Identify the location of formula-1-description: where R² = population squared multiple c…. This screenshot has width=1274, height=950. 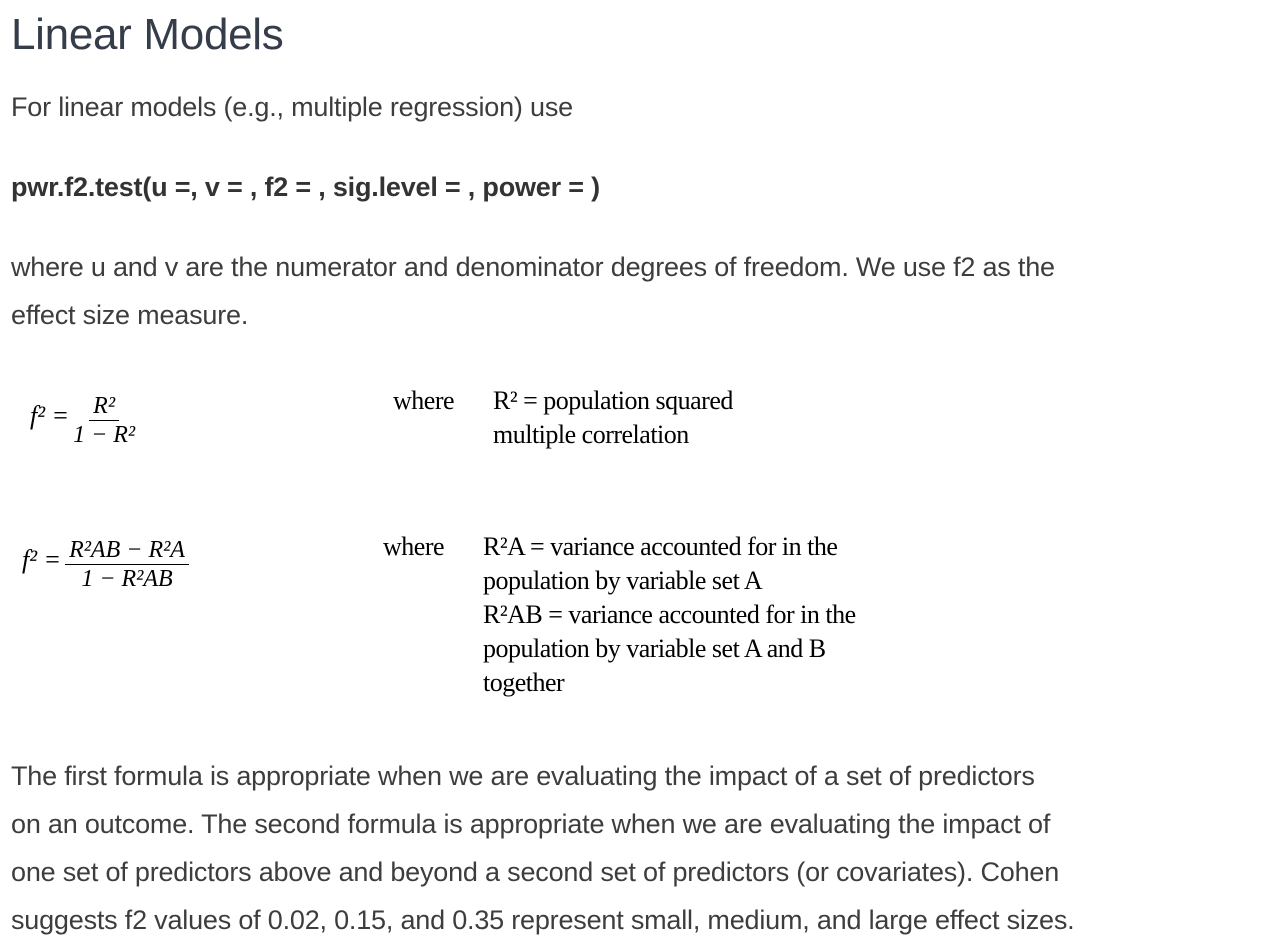
(563, 416).